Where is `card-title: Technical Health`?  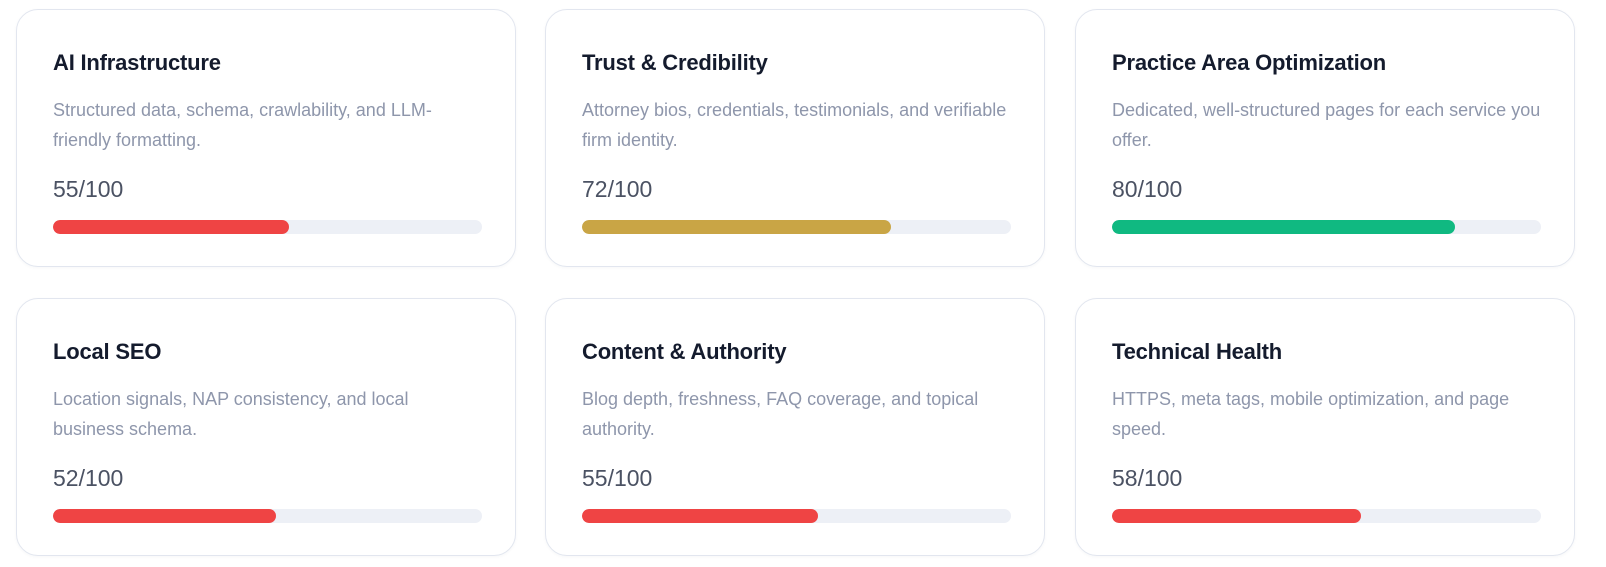
card-title: Technical Health is located at coordinates (1197, 351).